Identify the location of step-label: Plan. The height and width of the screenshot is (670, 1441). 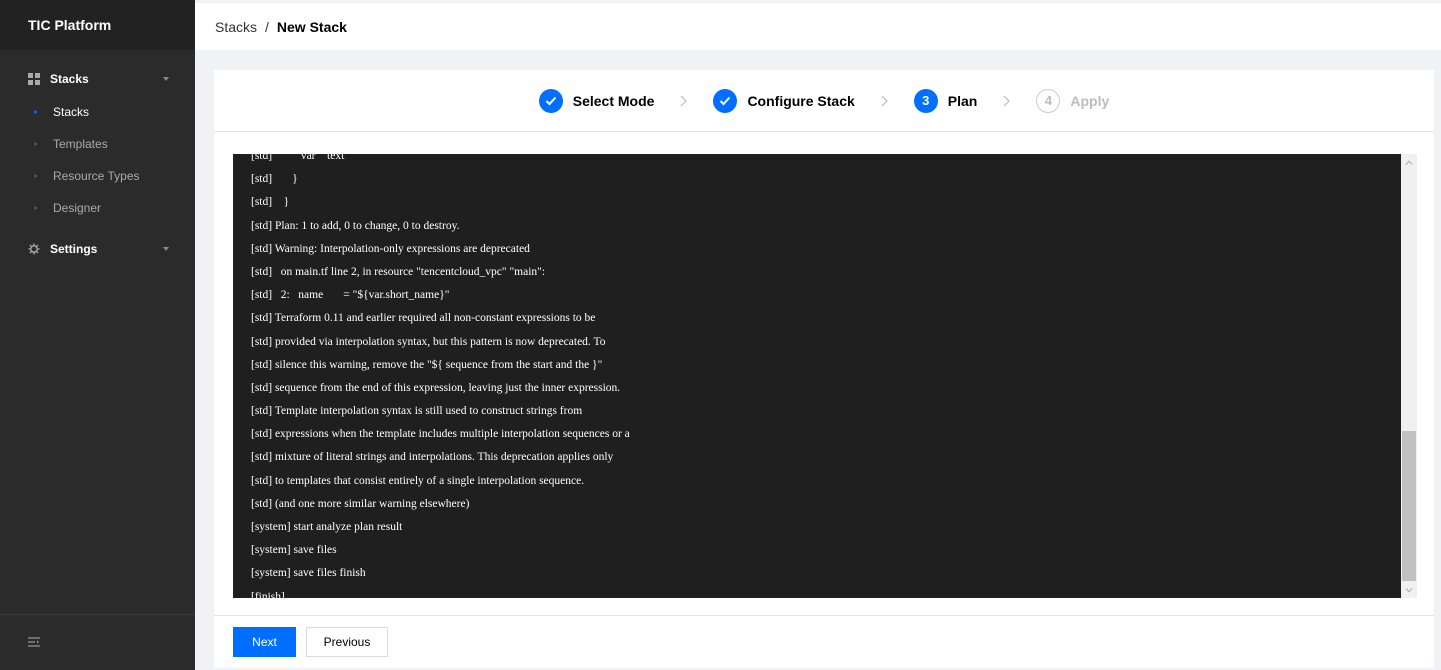
(962, 100).